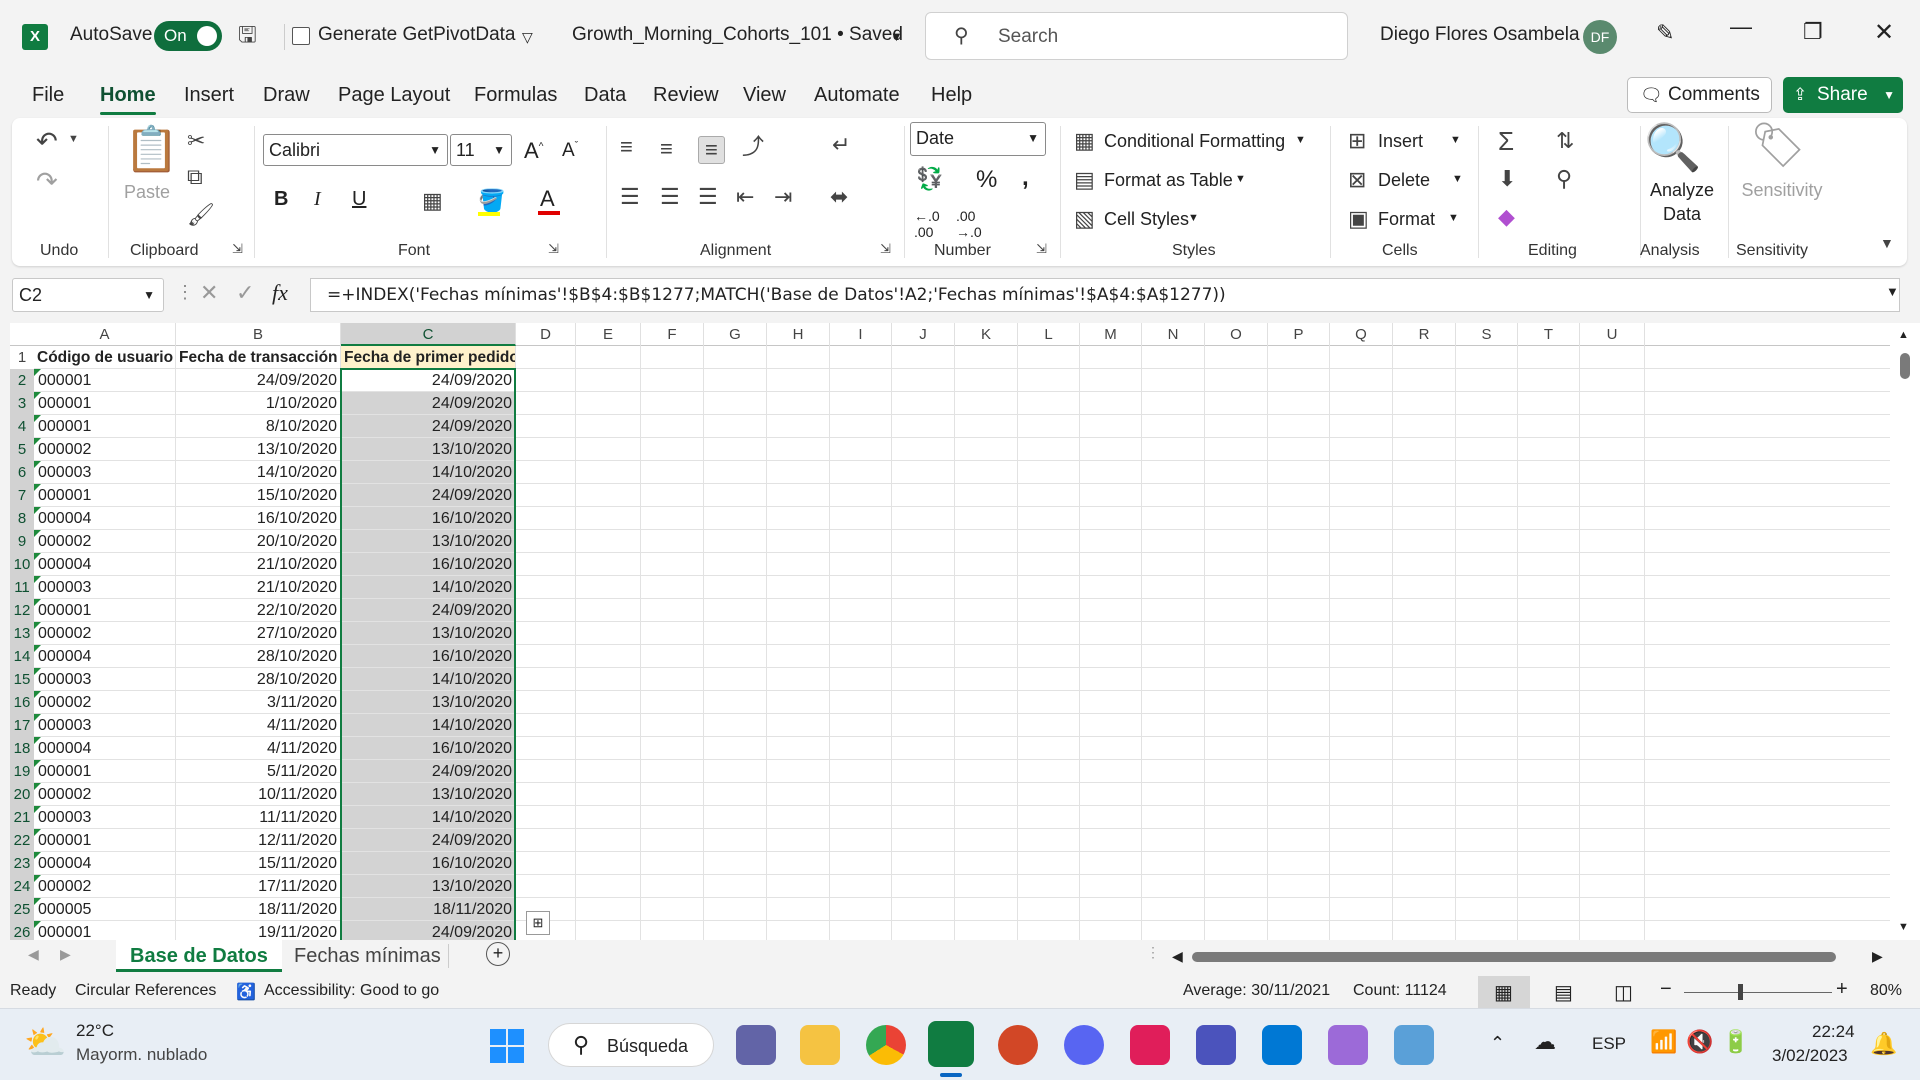 Image resolution: width=1920 pixels, height=1080 pixels. Describe the element at coordinates (1084, 1045) in the screenshot. I see `discord-icon` at that location.